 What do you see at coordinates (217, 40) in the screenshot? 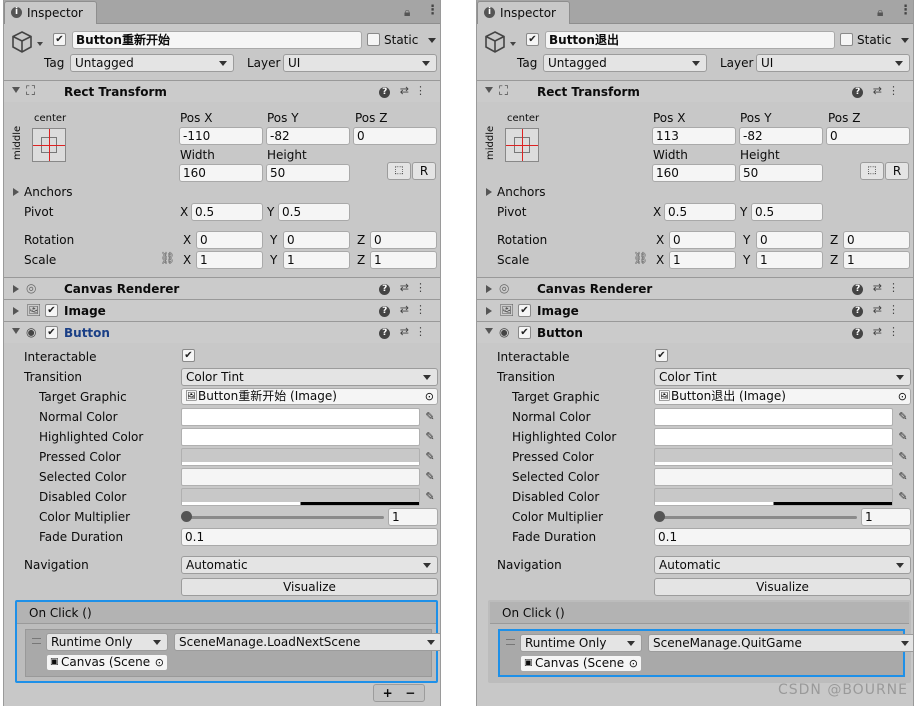
I see `object-name-field: Button重新开始` at bounding box center [217, 40].